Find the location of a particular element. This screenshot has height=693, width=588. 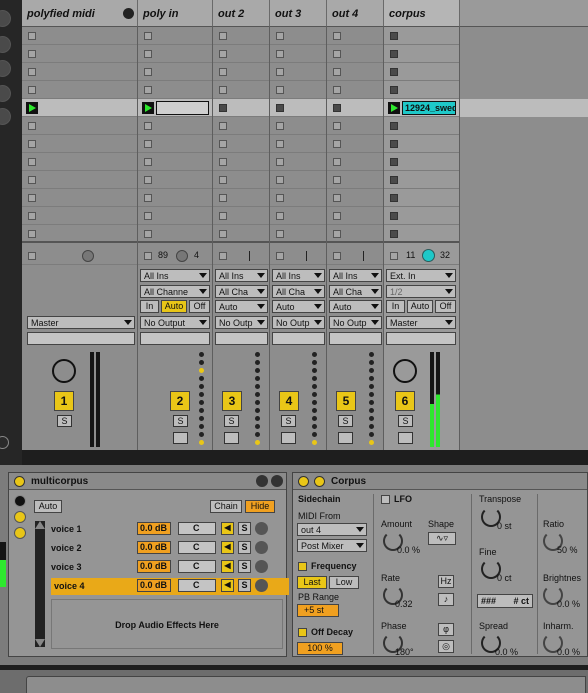

scroll-up-icon is located at coordinates (40, 525).